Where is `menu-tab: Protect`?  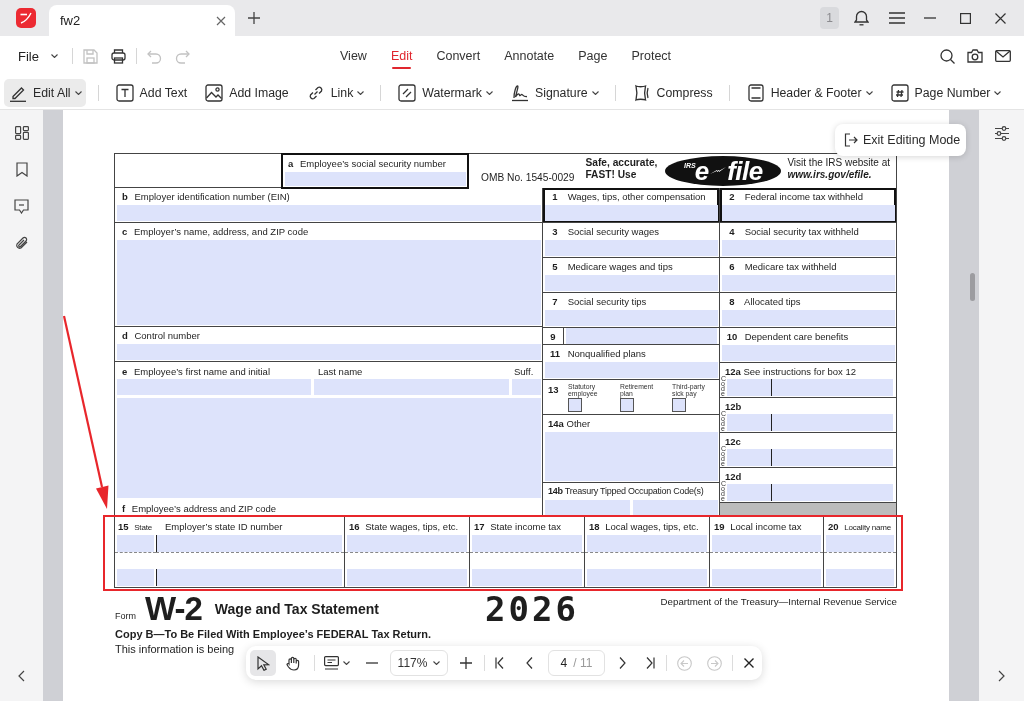
menu-tab: Protect is located at coordinates (651, 56).